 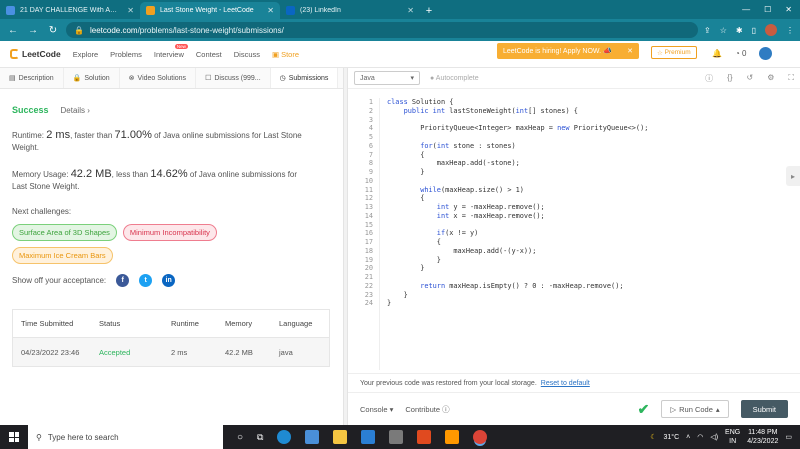 What do you see at coordinates (762, 437) in the screenshot?
I see `clock: 11:48 PM 4/23/2022` at bounding box center [762, 437].